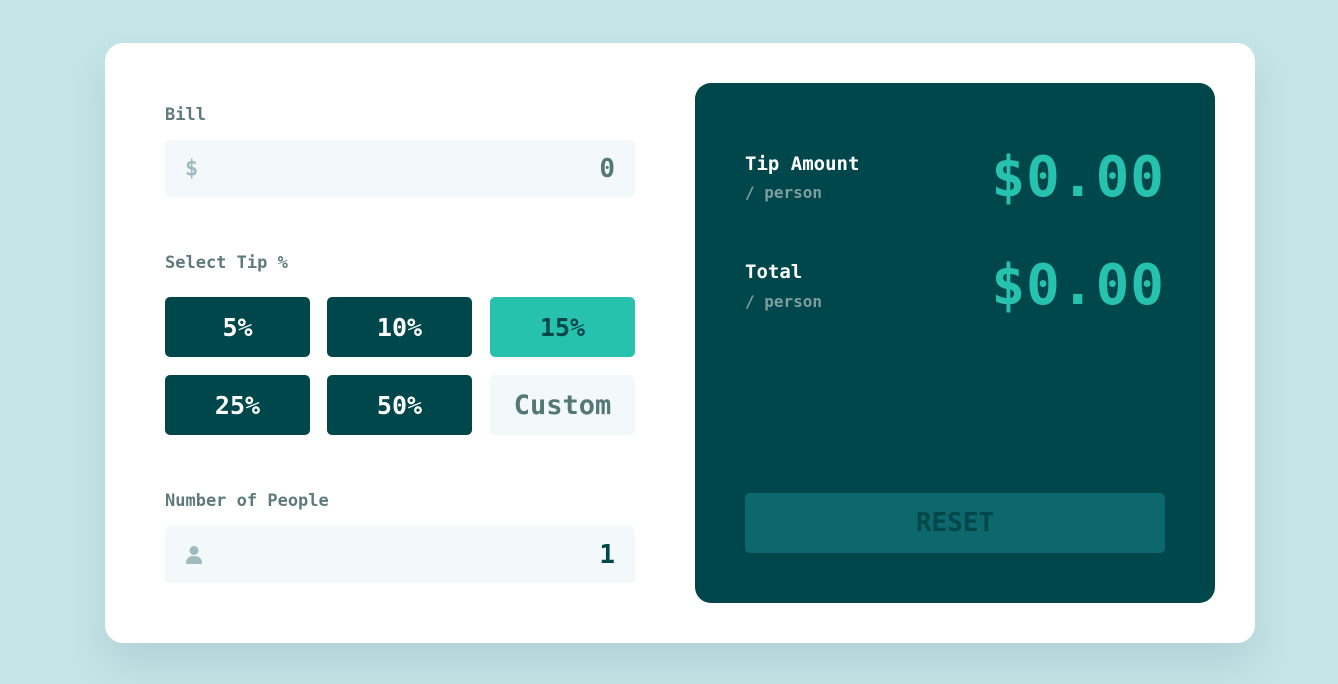  Describe the element at coordinates (399, 327) in the screenshot. I see `tip-button-10: 10%` at that location.